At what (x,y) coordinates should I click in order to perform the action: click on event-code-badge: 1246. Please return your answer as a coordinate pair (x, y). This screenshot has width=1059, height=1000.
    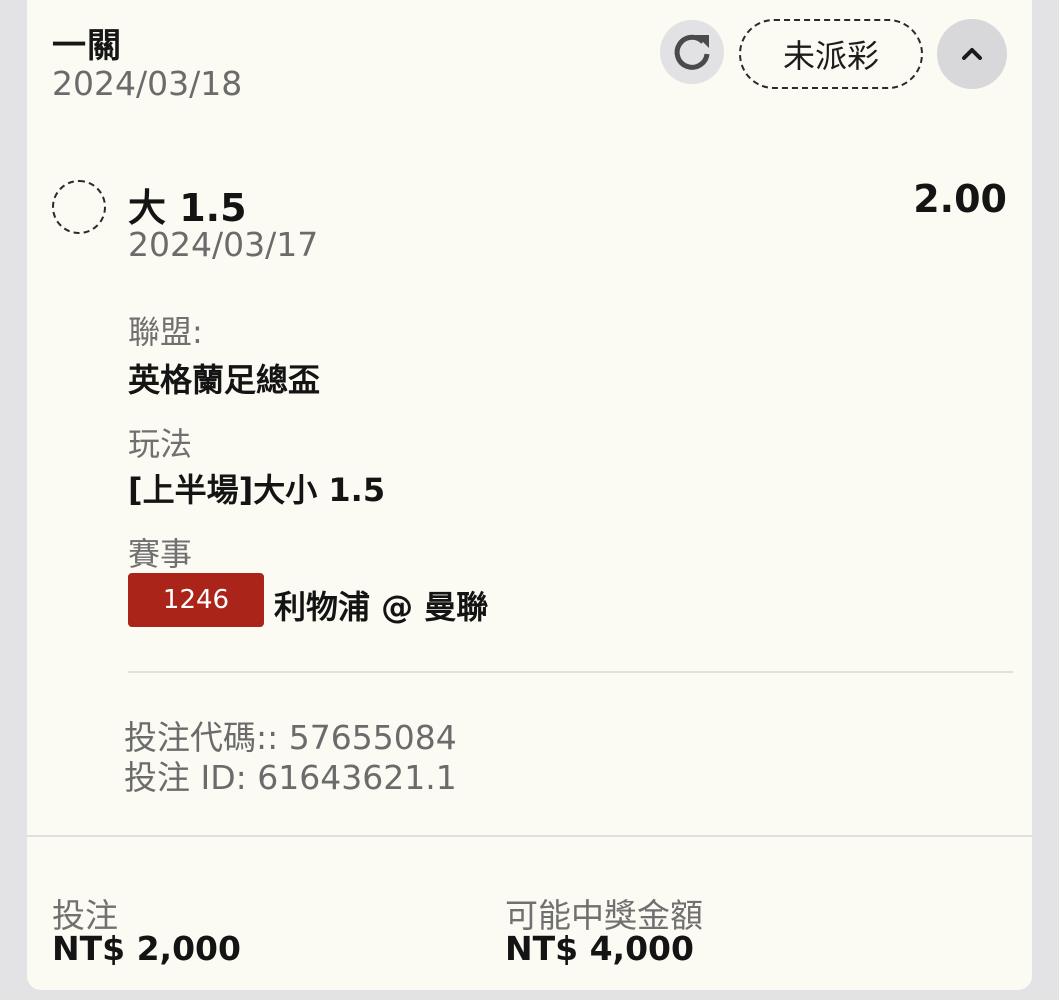
    Looking at the image, I should click on (196, 600).